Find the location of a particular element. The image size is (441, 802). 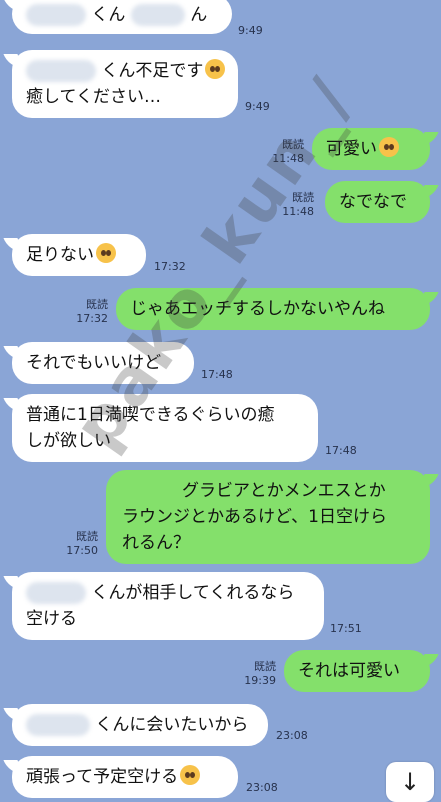

incoming-message: 頑張って予定空ける is located at coordinates (125, 777).